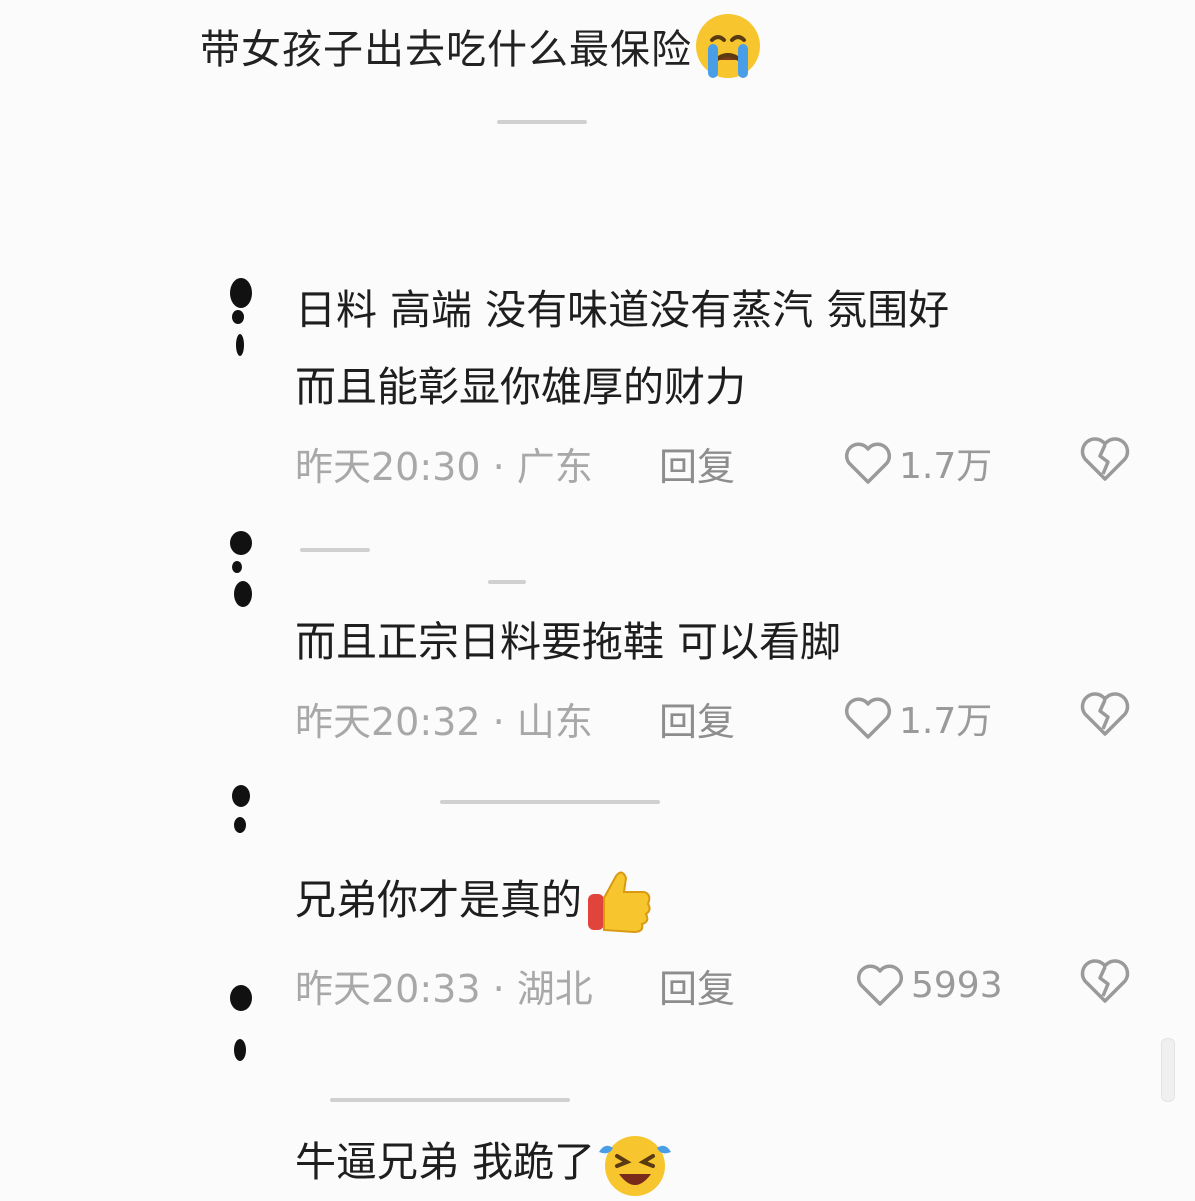  I want to click on post-title: 带女孩子出去吃什么最保险, so click(482, 46).